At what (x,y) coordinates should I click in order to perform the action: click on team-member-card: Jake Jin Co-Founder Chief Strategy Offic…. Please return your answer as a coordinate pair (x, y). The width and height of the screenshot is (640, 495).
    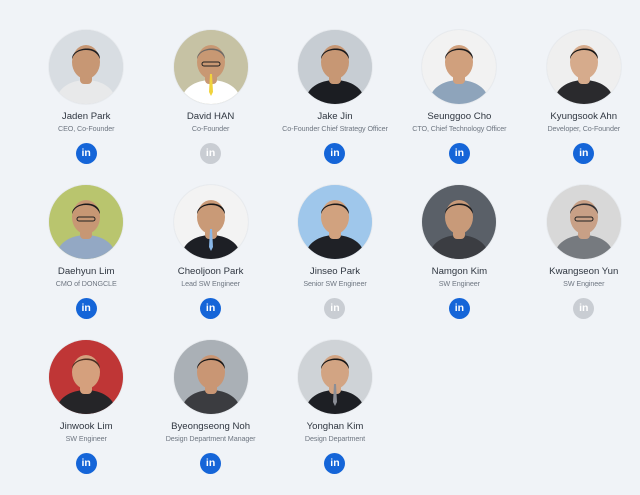
    Looking at the image, I should click on (335, 107).